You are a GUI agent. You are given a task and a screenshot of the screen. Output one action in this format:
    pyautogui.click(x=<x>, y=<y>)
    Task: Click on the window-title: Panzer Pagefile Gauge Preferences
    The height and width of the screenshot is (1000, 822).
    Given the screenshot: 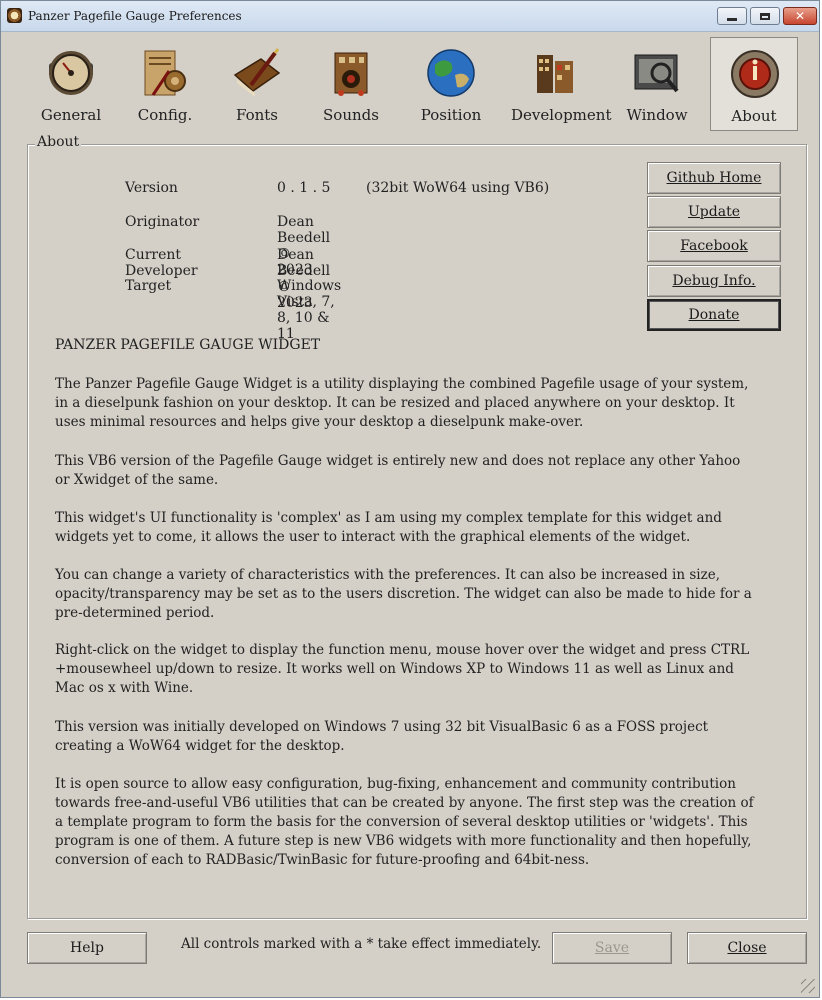 What is the action you would take?
    pyautogui.click(x=135, y=16)
    